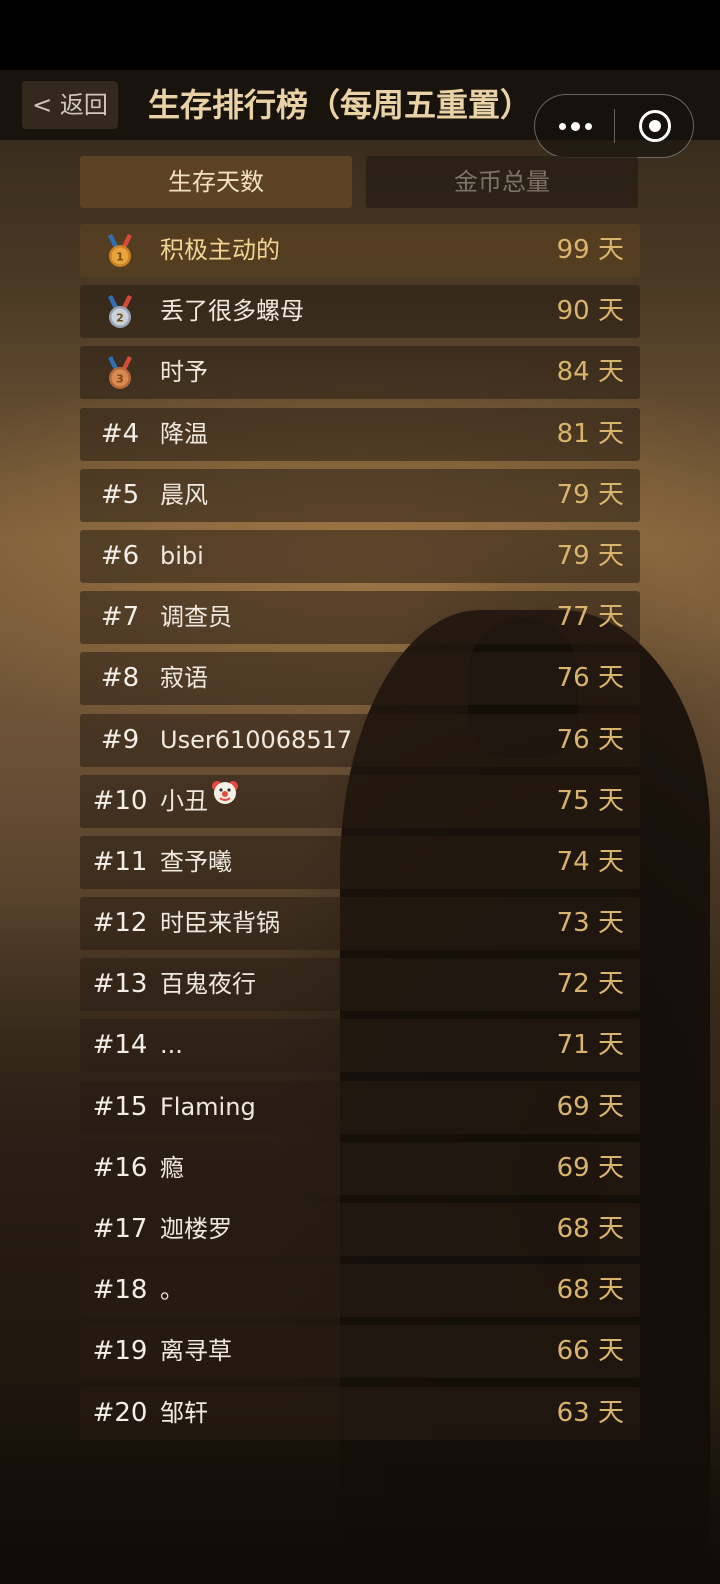 The height and width of the screenshot is (1584, 720). Describe the element at coordinates (220, 923) in the screenshot. I see `player-name-text: 时臣来背锅` at that location.